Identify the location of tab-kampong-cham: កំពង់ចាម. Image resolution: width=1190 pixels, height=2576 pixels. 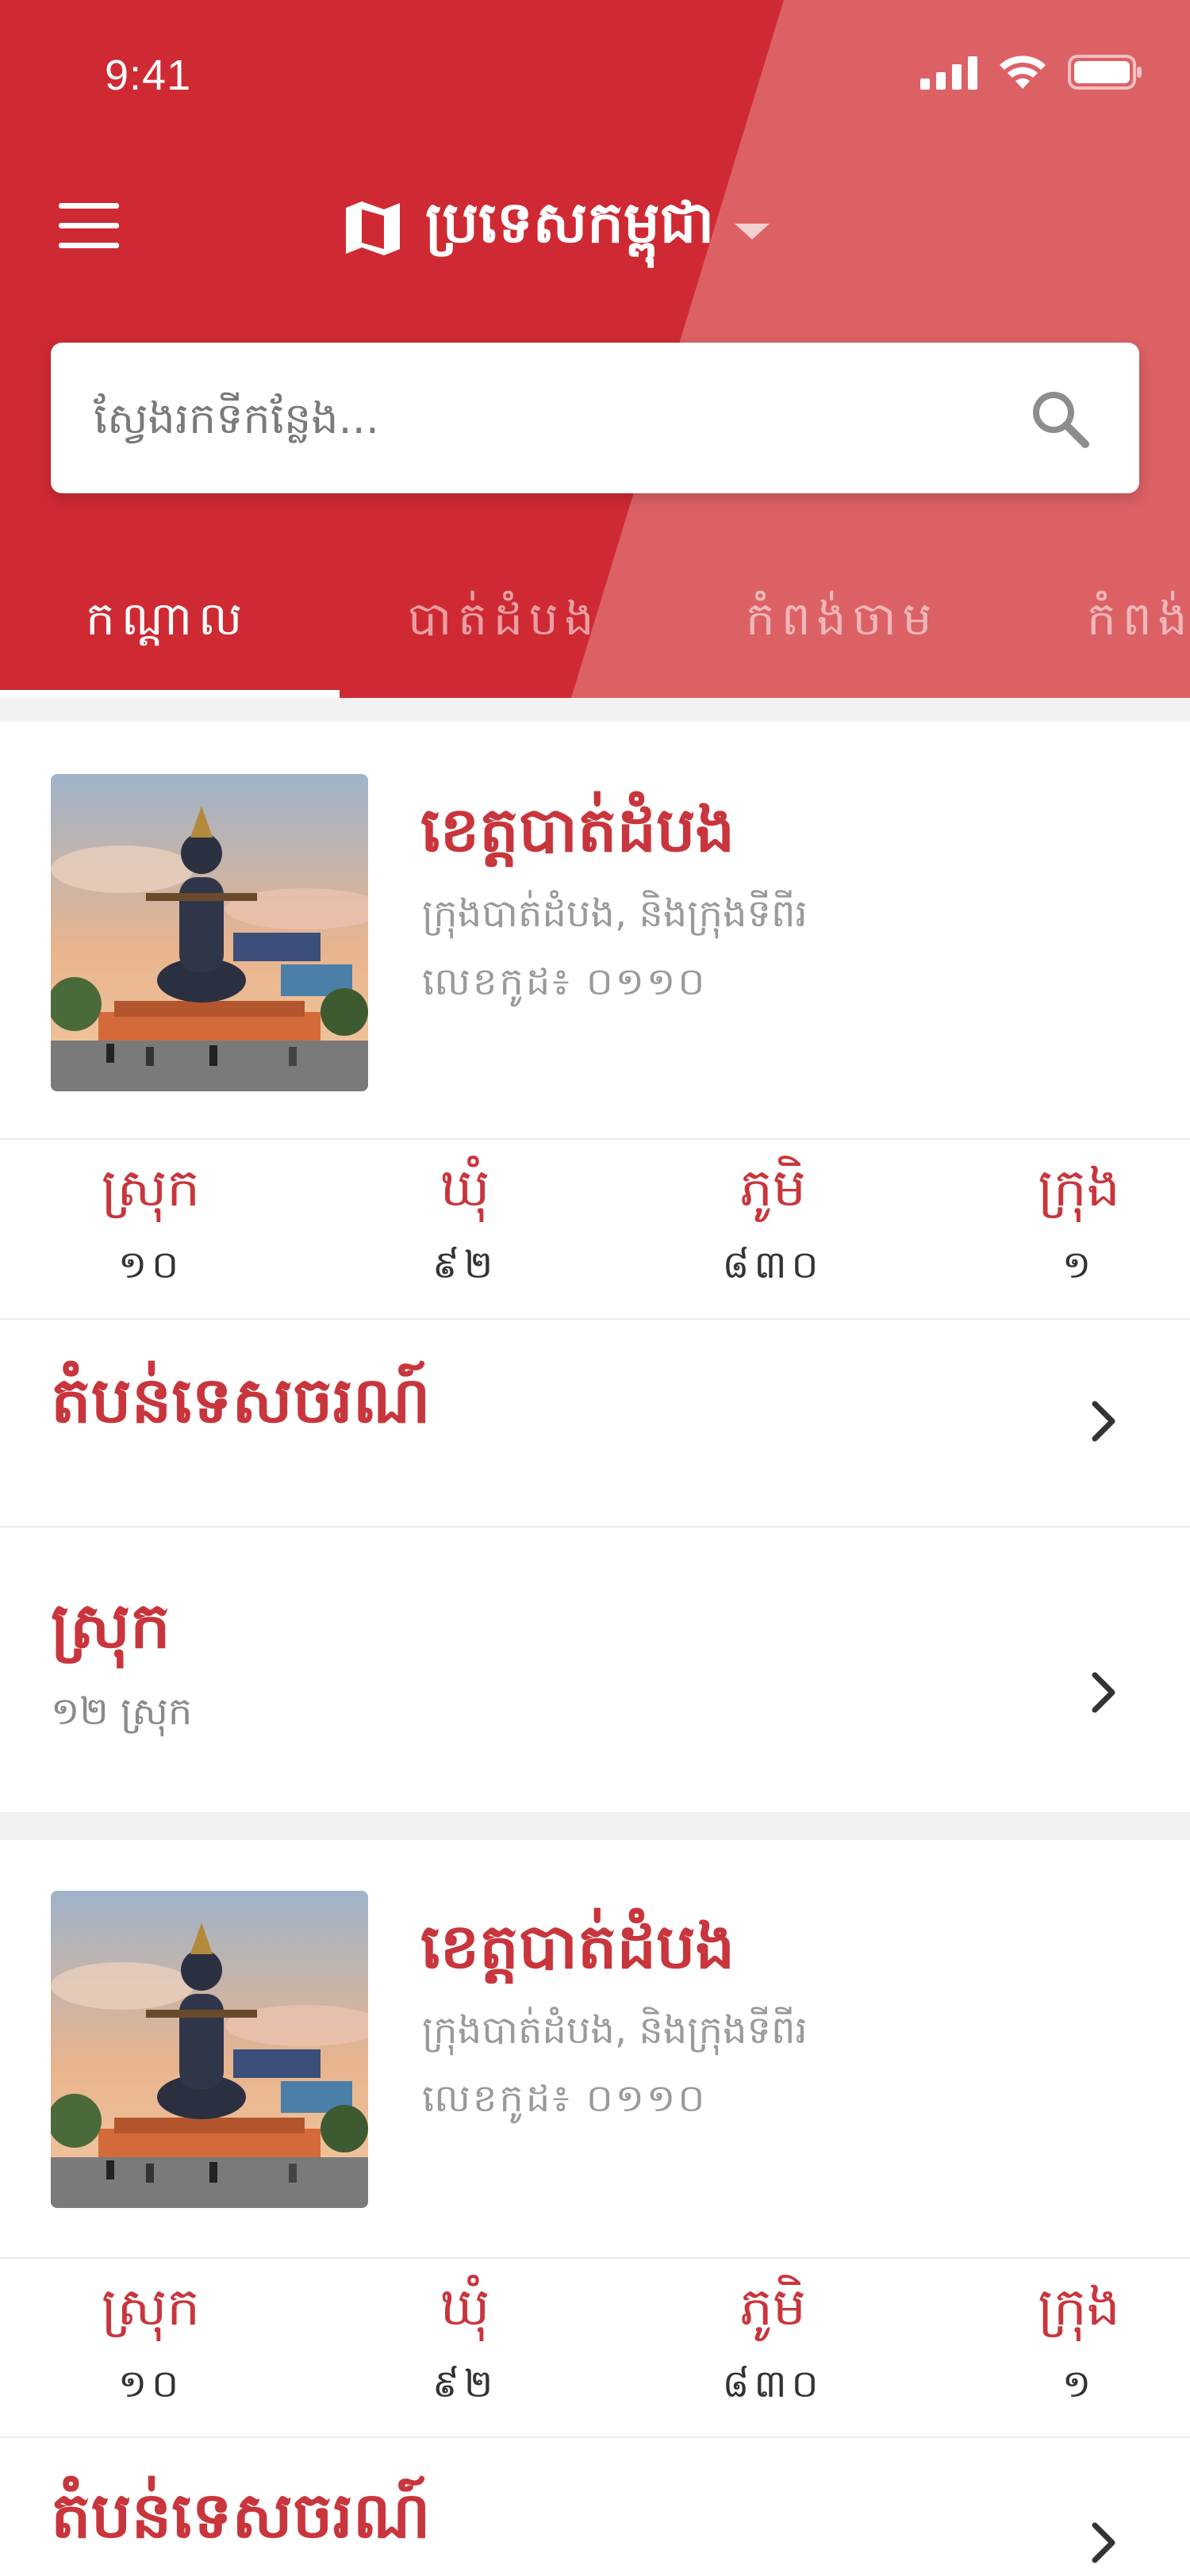
(880, 635).